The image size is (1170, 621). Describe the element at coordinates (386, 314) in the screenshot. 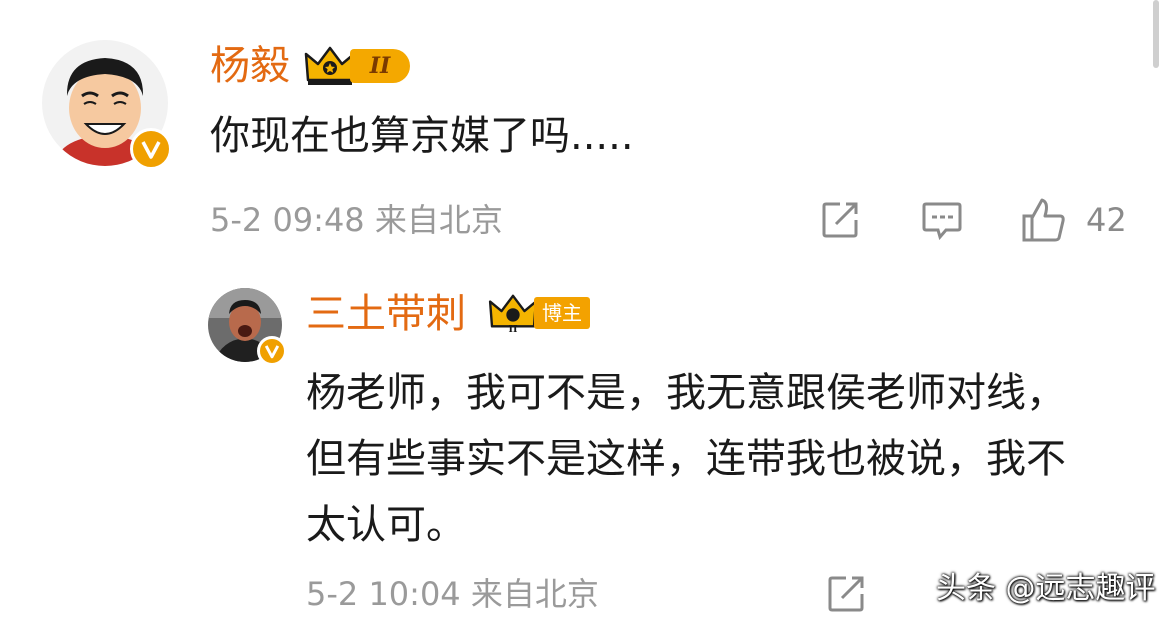

I see `reply-username: 三土带刺` at that location.